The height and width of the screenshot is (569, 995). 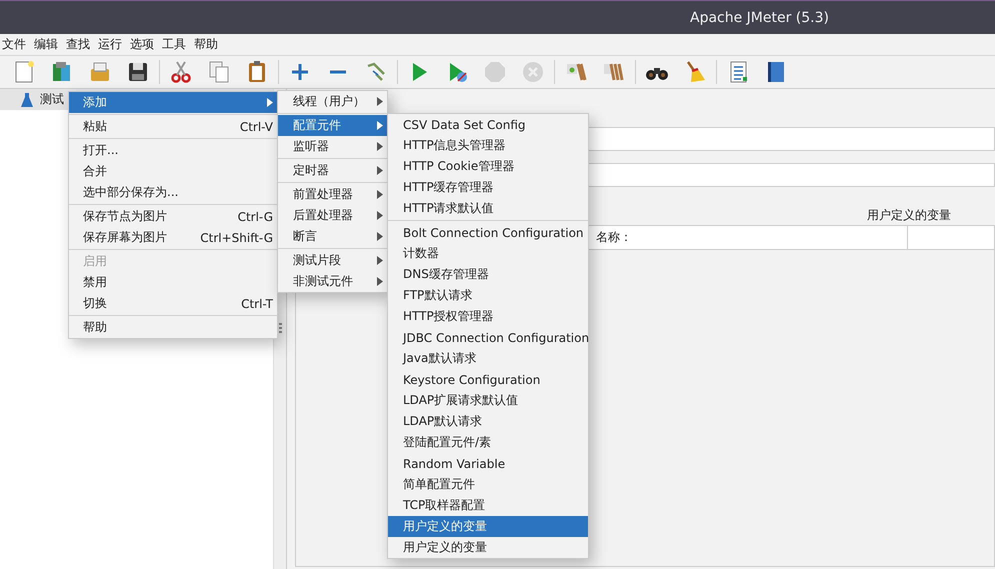 I want to click on menu-item: HTTP信息头管理器, so click(x=488, y=145).